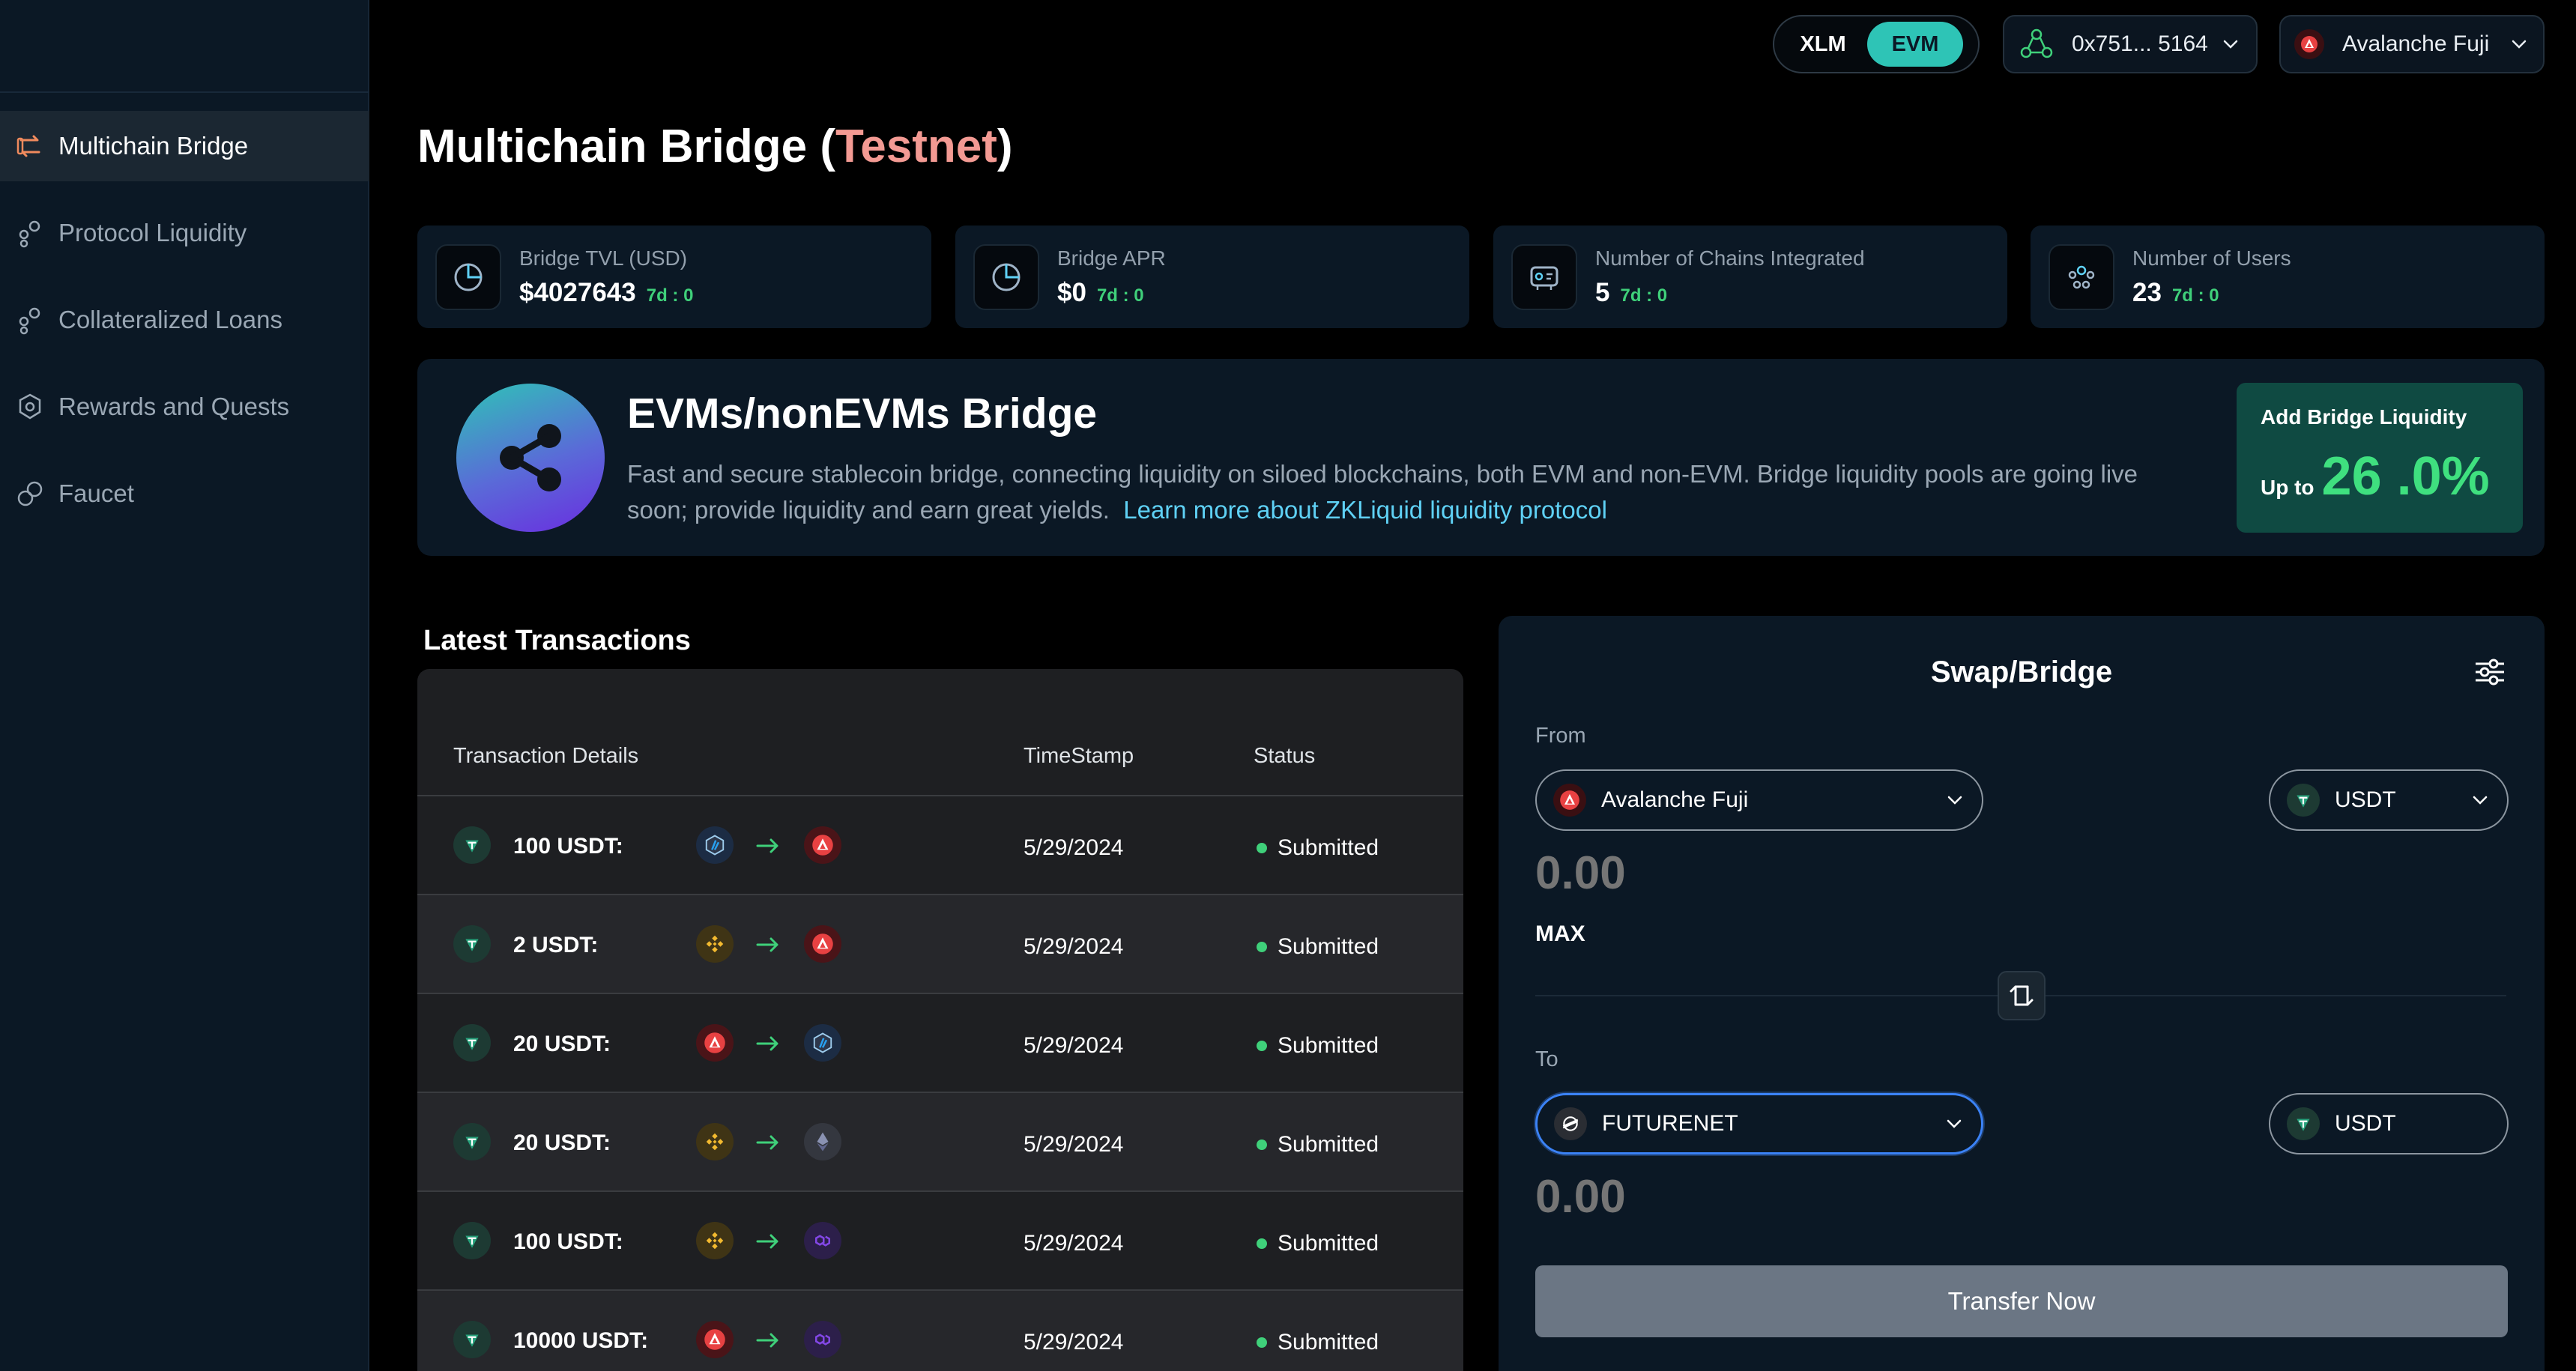 This screenshot has width=2576, height=1371. Describe the element at coordinates (1560, 736) in the screenshot. I see `from-label: From` at that location.